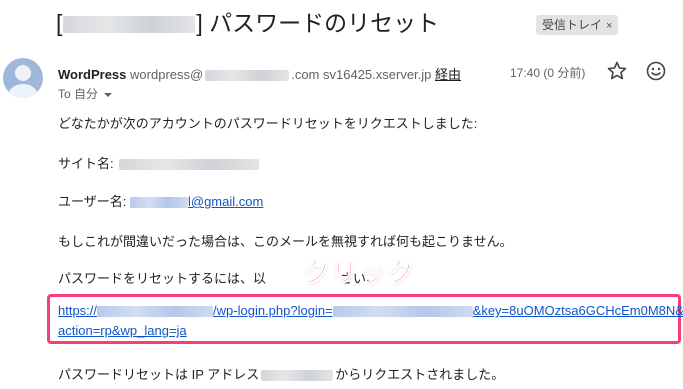 The image size is (683, 389). Describe the element at coordinates (155, 312) in the screenshot. I see `redacted-link-domain` at that location.